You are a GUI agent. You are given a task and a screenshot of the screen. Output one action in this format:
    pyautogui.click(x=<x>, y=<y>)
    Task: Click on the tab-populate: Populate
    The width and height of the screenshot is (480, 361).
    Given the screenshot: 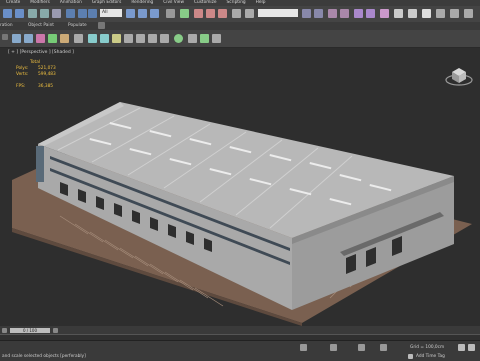 What is the action you would take?
    pyautogui.click(x=77, y=26)
    